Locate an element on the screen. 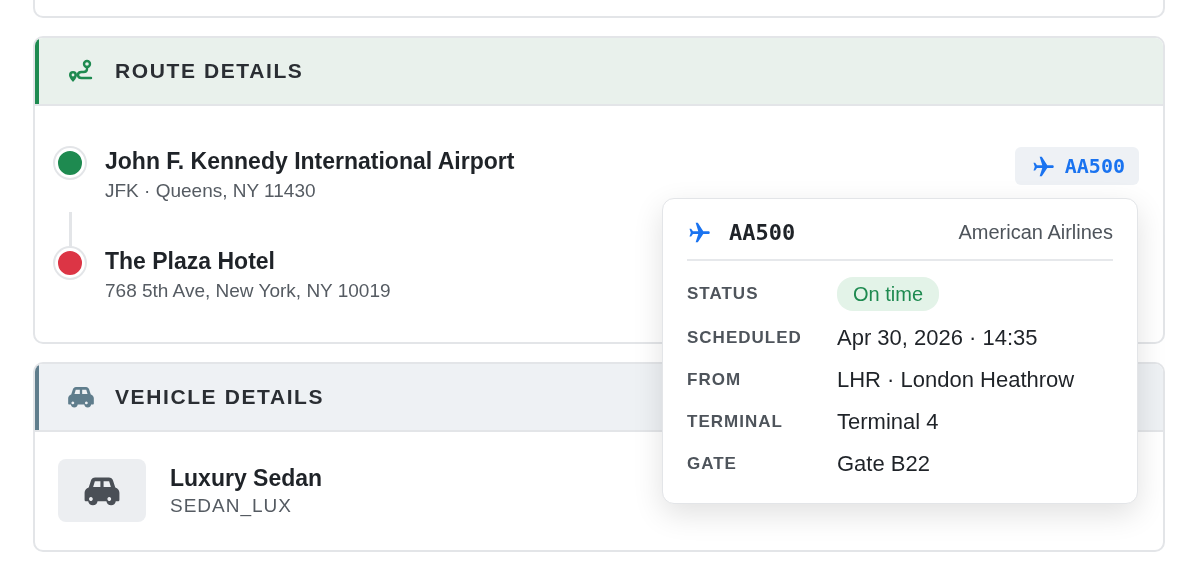 This screenshot has height=588, width=1188. vehicle-code: SEDAN_LUX is located at coordinates (231, 506).